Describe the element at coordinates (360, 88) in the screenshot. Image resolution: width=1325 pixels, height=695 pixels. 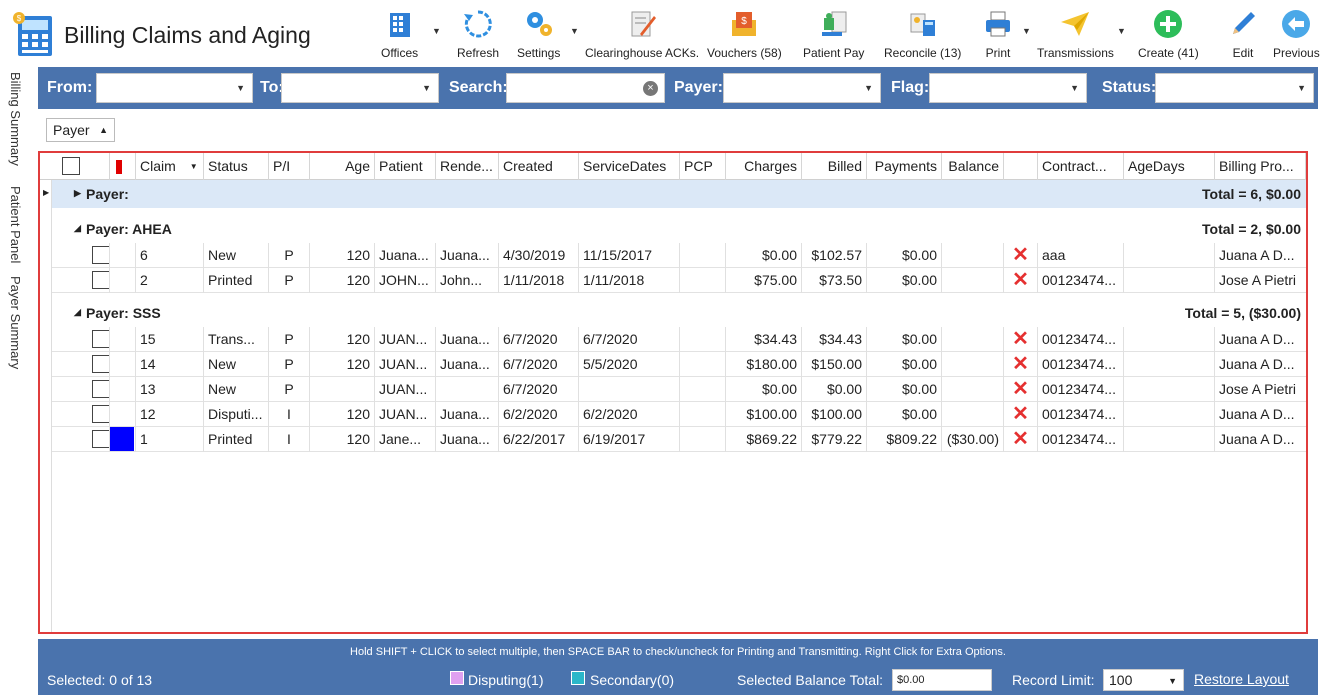
I see `to-date-picker: ▼` at that location.